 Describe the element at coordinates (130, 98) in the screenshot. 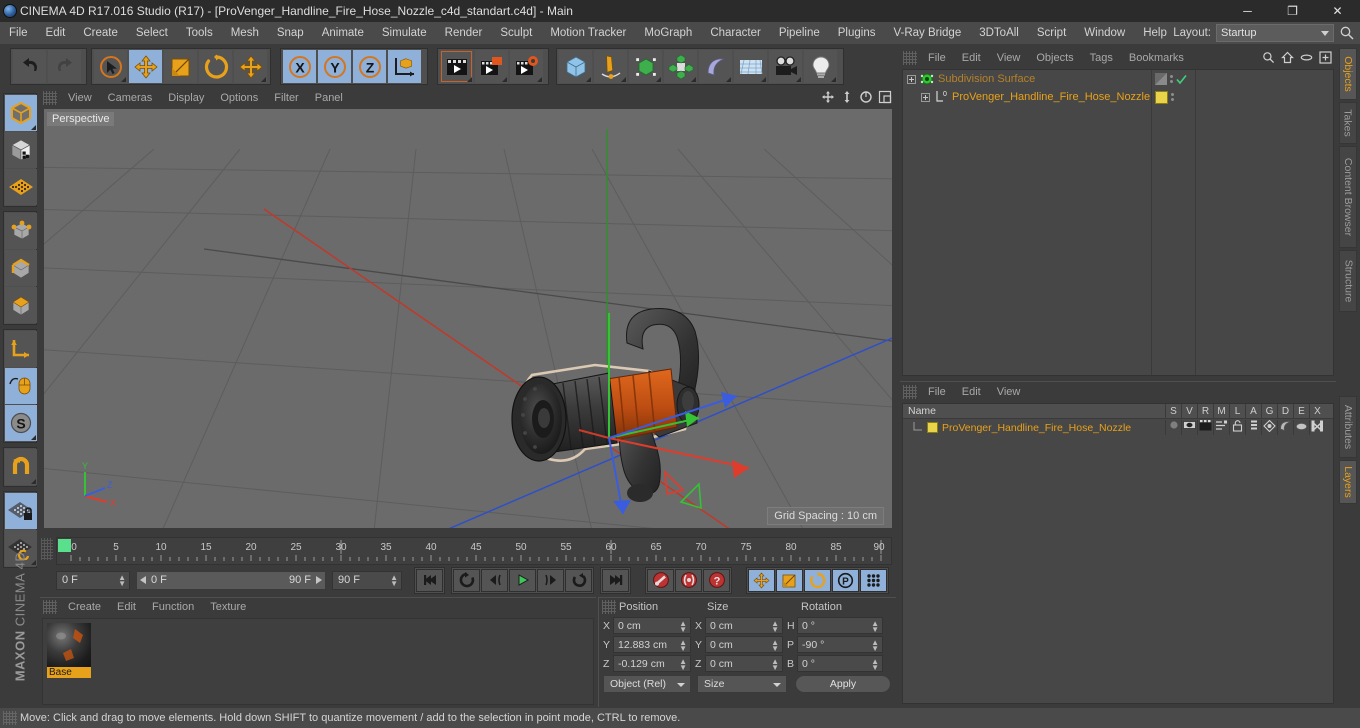

I see `viewport-menu-cameras: Cameras` at that location.